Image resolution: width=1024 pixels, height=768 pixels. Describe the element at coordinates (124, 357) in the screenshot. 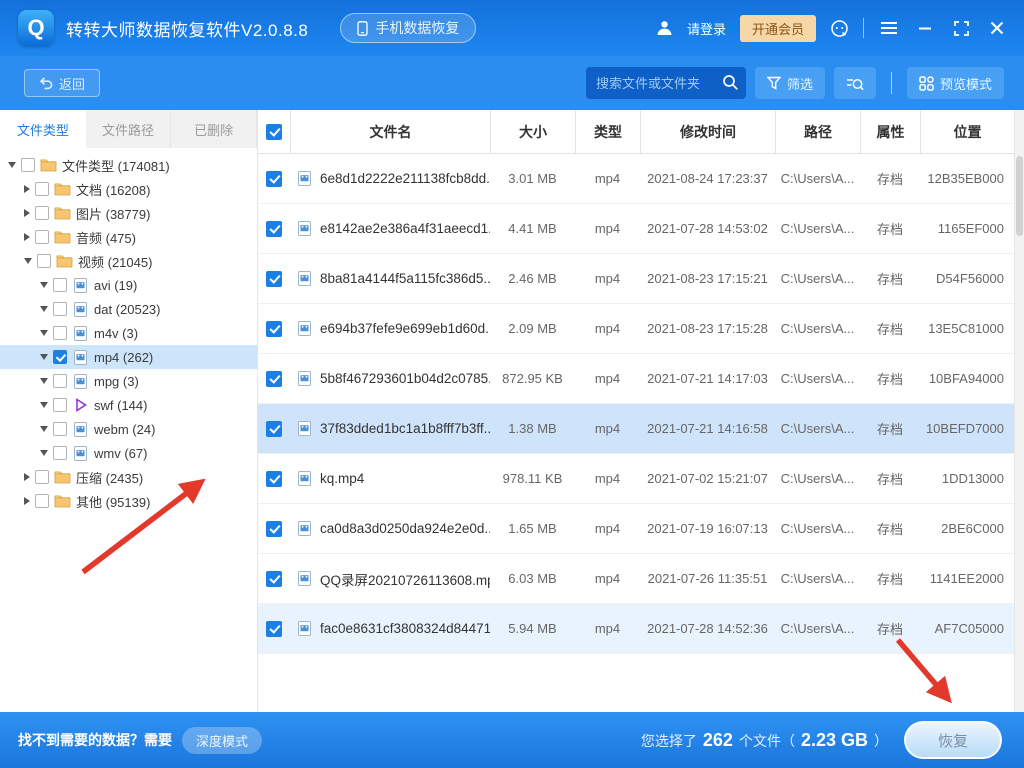

I see `tree-item-label: mp4 (262)` at that location.